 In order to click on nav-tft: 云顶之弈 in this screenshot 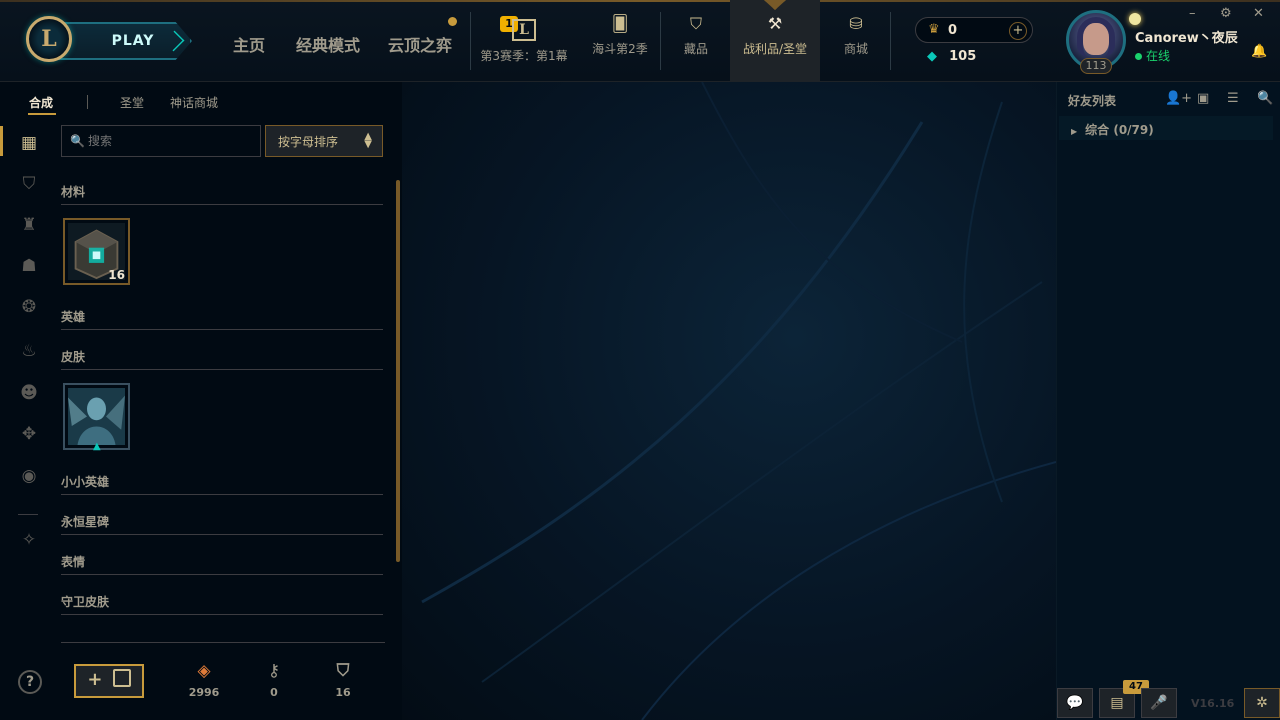, I will do `click(420, 44)`.